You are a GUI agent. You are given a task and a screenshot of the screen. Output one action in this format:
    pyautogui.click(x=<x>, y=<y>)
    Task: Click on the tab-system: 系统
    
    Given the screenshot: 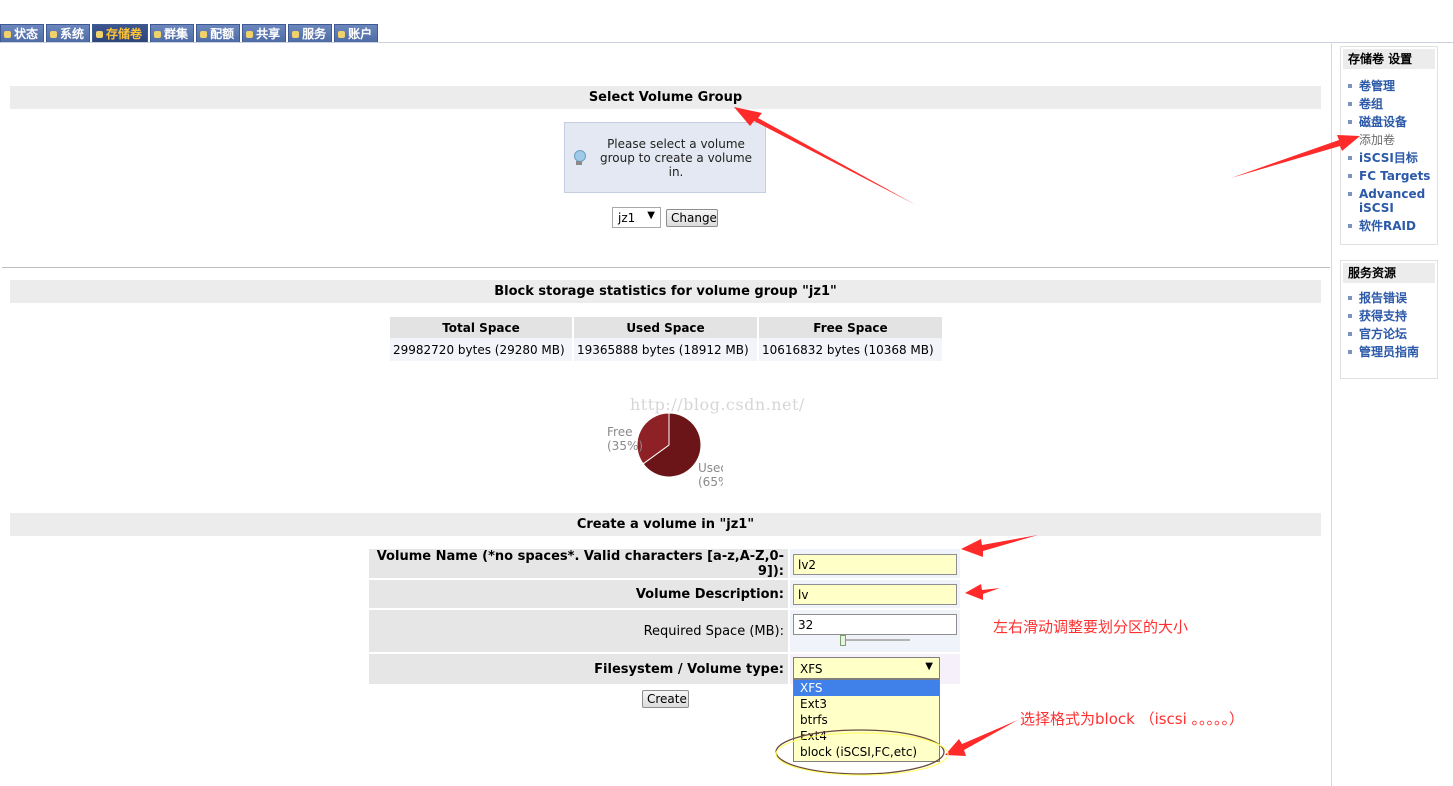 What is the action you would take?
    pyautogui.click(x=68, y=33)
    